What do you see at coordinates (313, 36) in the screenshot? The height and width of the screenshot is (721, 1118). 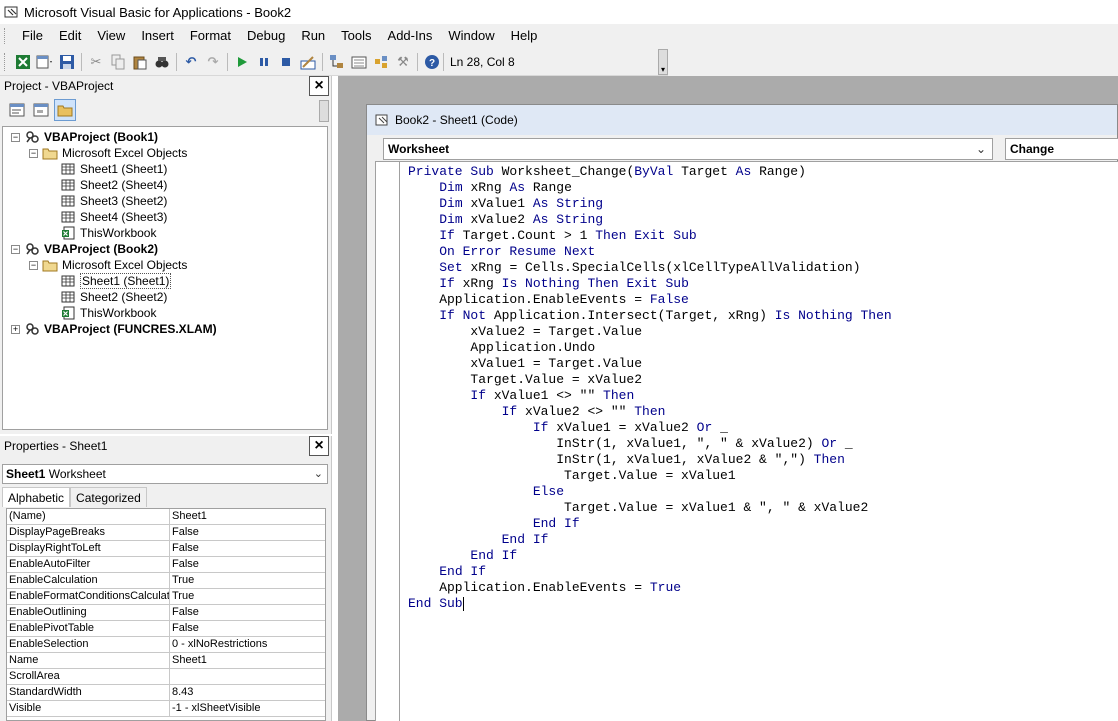 I see `menu-run: Run` at bounding box center [313, 36].